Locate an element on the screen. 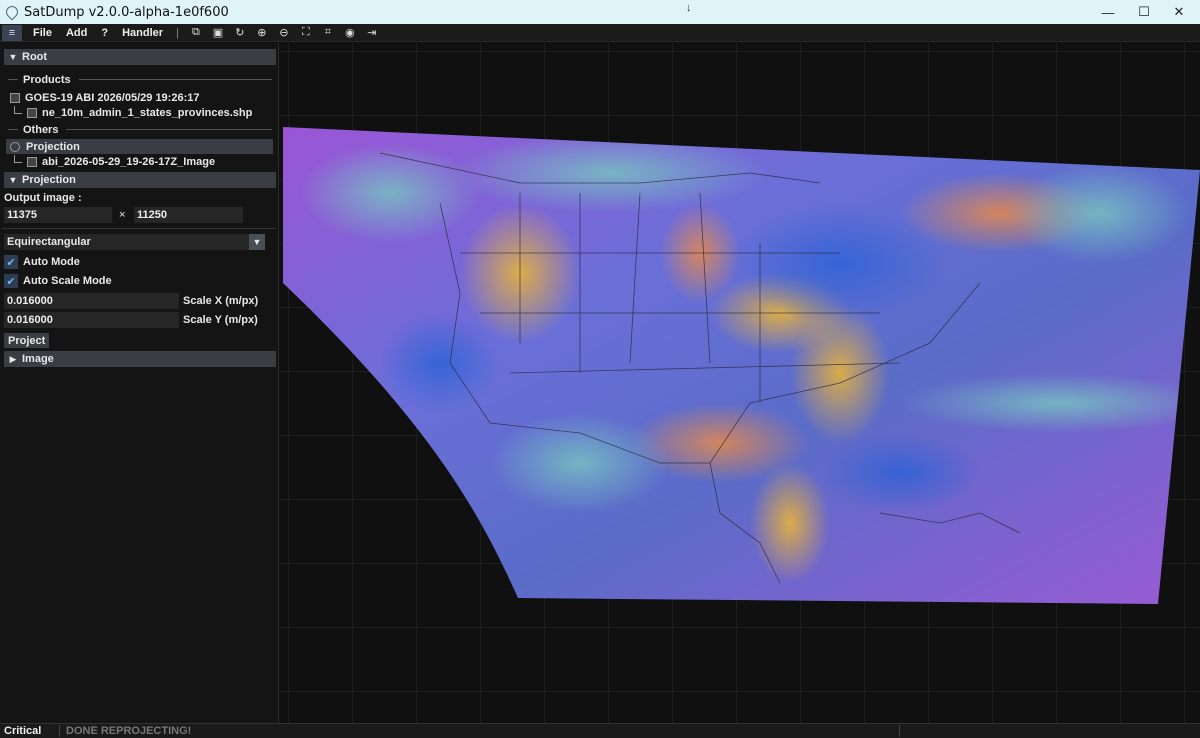  projection-type-value: Equirectangular is located at coordinates (49, 242).